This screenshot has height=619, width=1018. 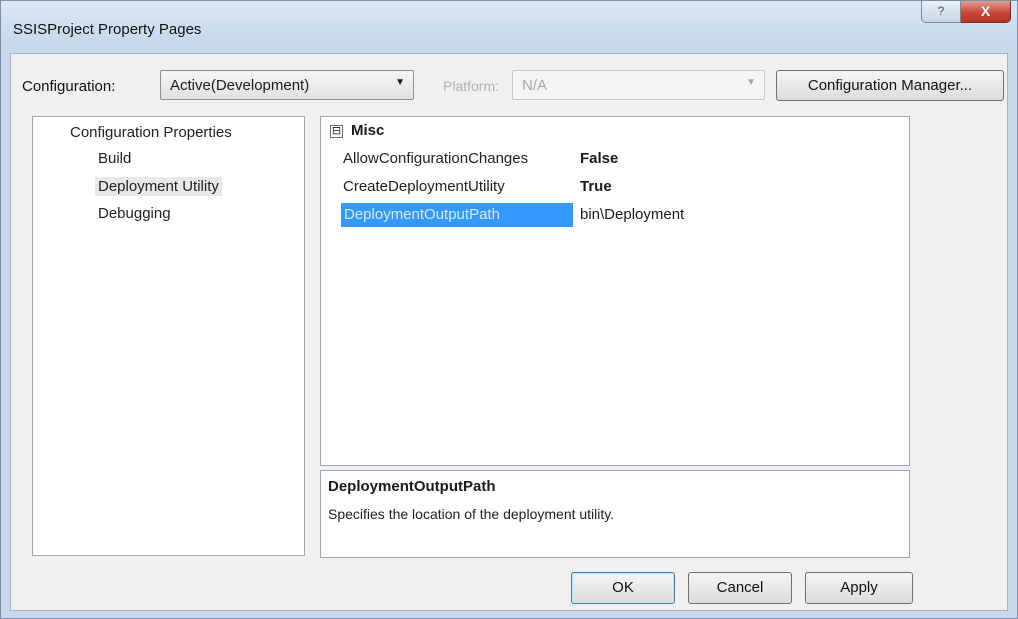 What do you see at coordinates (859, 588) in the screenshot?
I see `apply-button: Apply` at bounding box center [859, 588].